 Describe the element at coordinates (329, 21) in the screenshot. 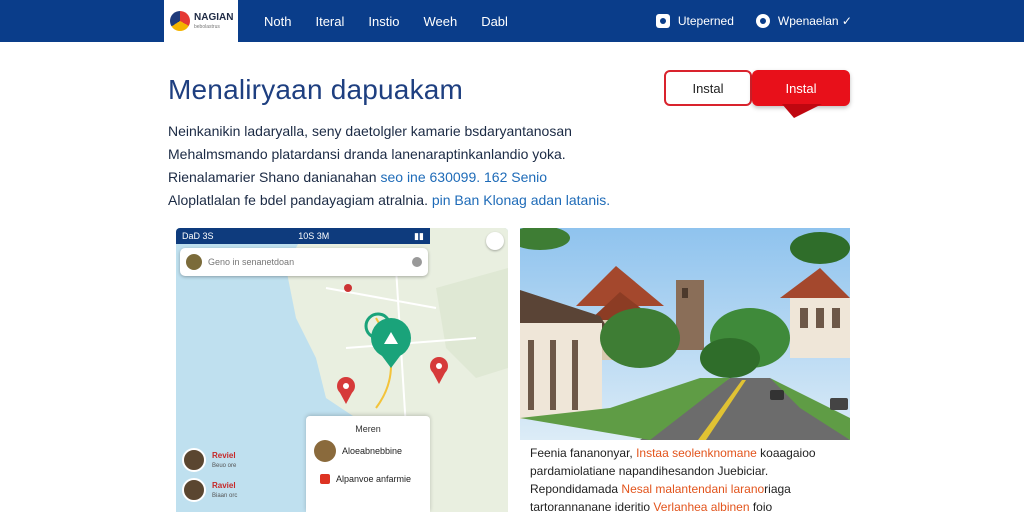

I see `nav-item-2: Iteral` at that location.